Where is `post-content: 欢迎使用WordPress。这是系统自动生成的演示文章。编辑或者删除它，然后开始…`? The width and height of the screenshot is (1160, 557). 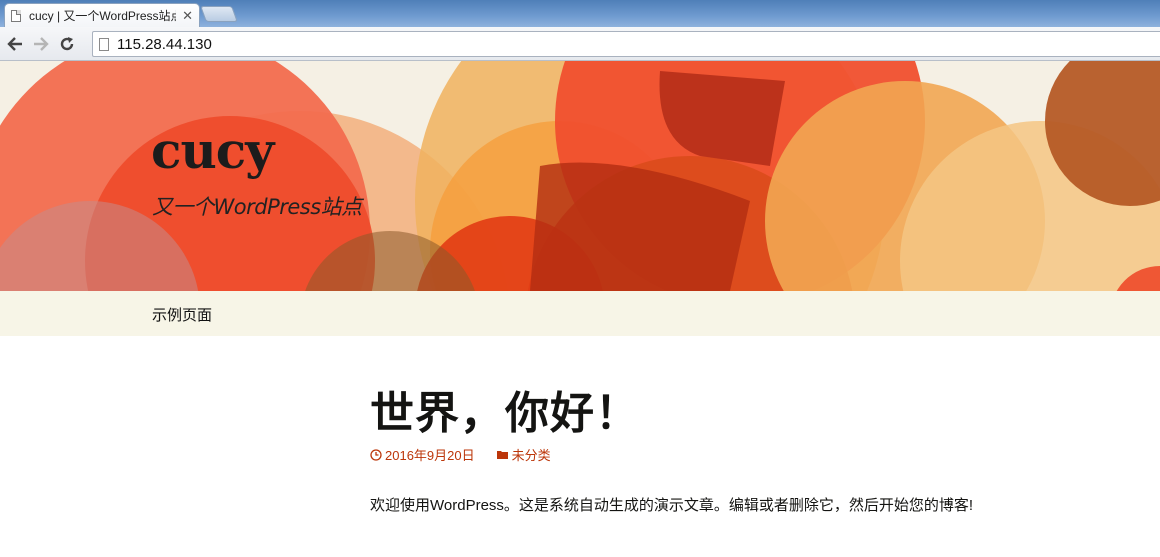 post-content: 欢迎使用WordPress。这是系统自动生成的演示文章。编辑或者删除它，然后开始… is located at coordinates (672, 505).